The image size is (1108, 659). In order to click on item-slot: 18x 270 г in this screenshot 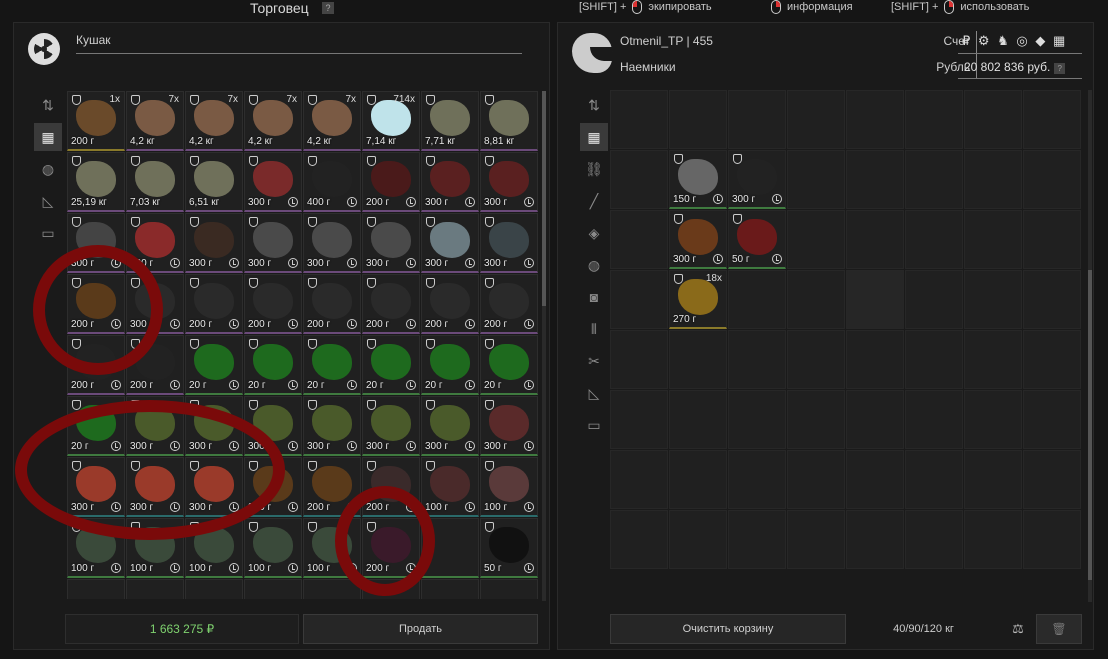, I will do `click(698, 299)`.